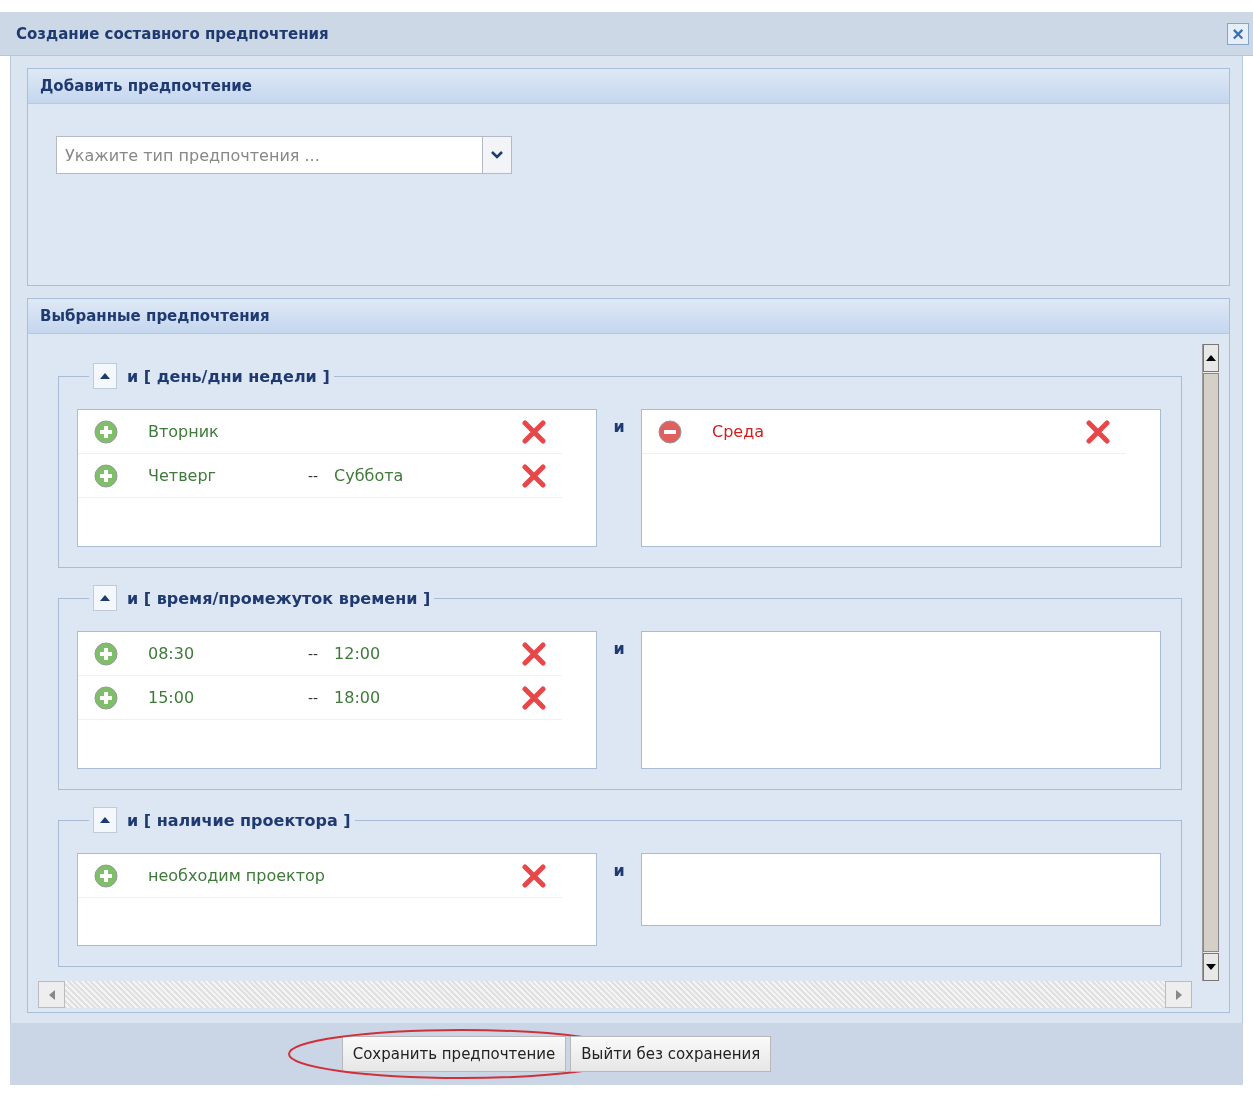 Image resolution: width=1253 pixels, height=1108 pixels. What do you see at coordinates (454, 1054) in the screenshot?
I see `footer-button: Сохранить предпочтение` at bounding box center [454, 1054].